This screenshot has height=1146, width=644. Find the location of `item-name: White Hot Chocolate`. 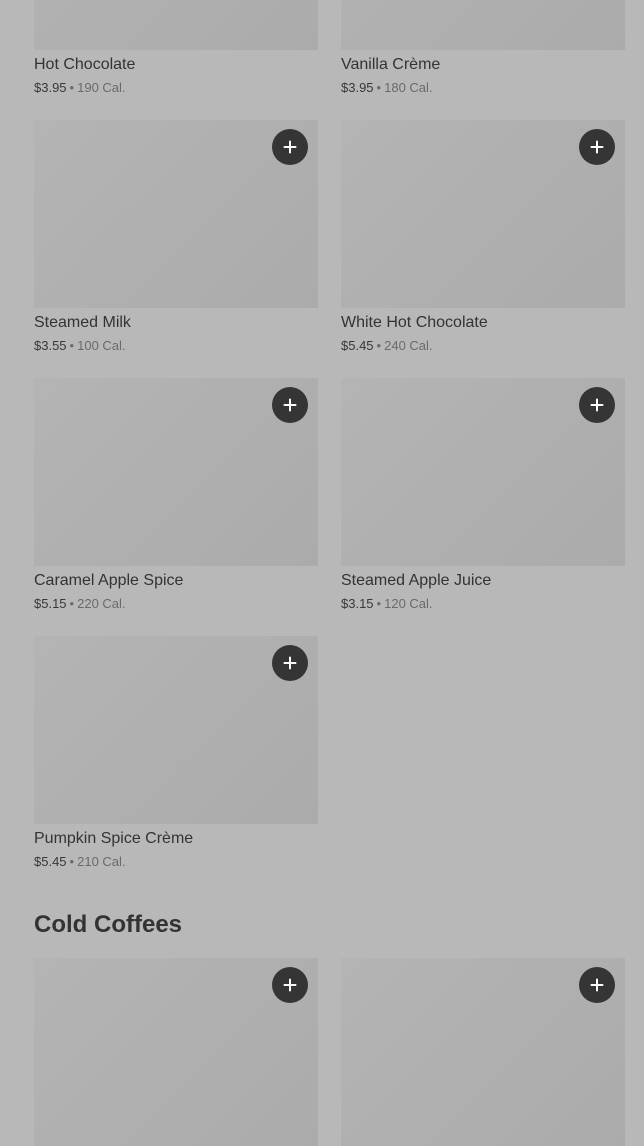

item-name: White Hot Chocolate is located at coordinates (414, 322).